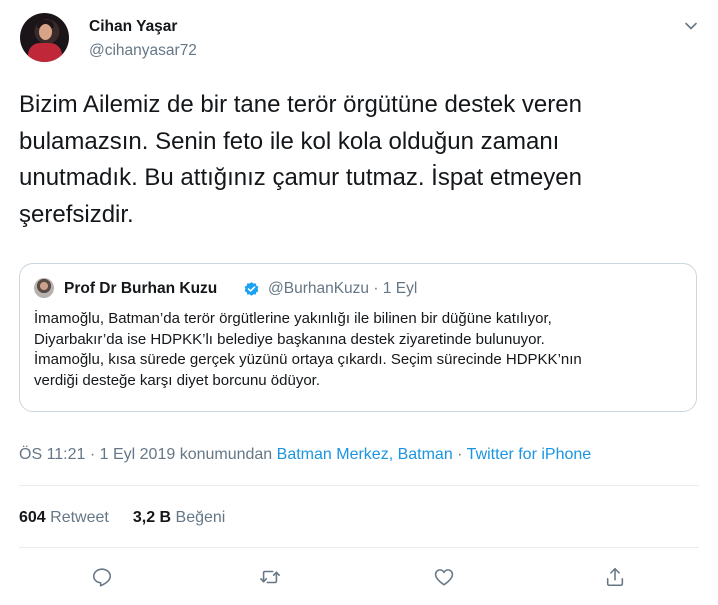 This screenshot has height=605, width=718. Describe the element at coordinates (44, 37) in the screenshot. I see `author-avatar` at that location.